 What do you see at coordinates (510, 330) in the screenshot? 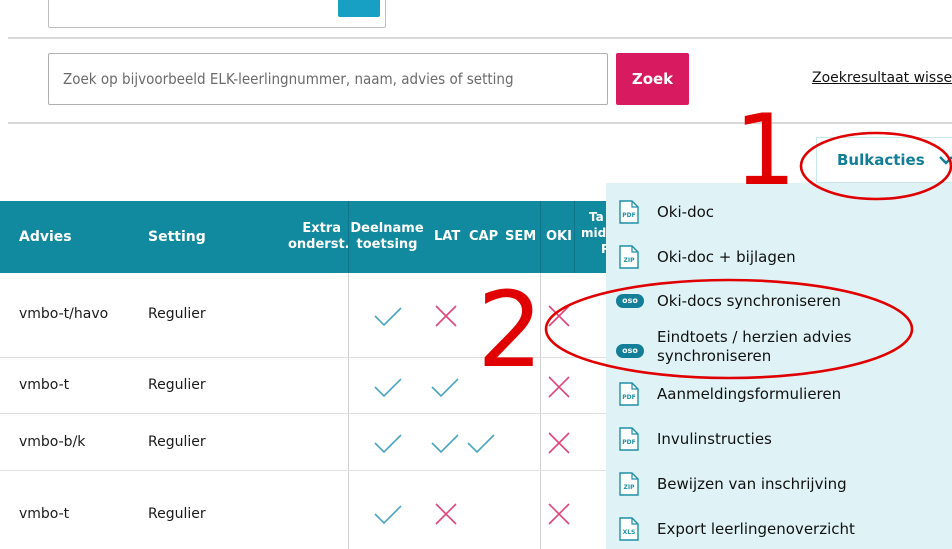
I see `annotation-number-two: 2` at bounding box center [510, 330].